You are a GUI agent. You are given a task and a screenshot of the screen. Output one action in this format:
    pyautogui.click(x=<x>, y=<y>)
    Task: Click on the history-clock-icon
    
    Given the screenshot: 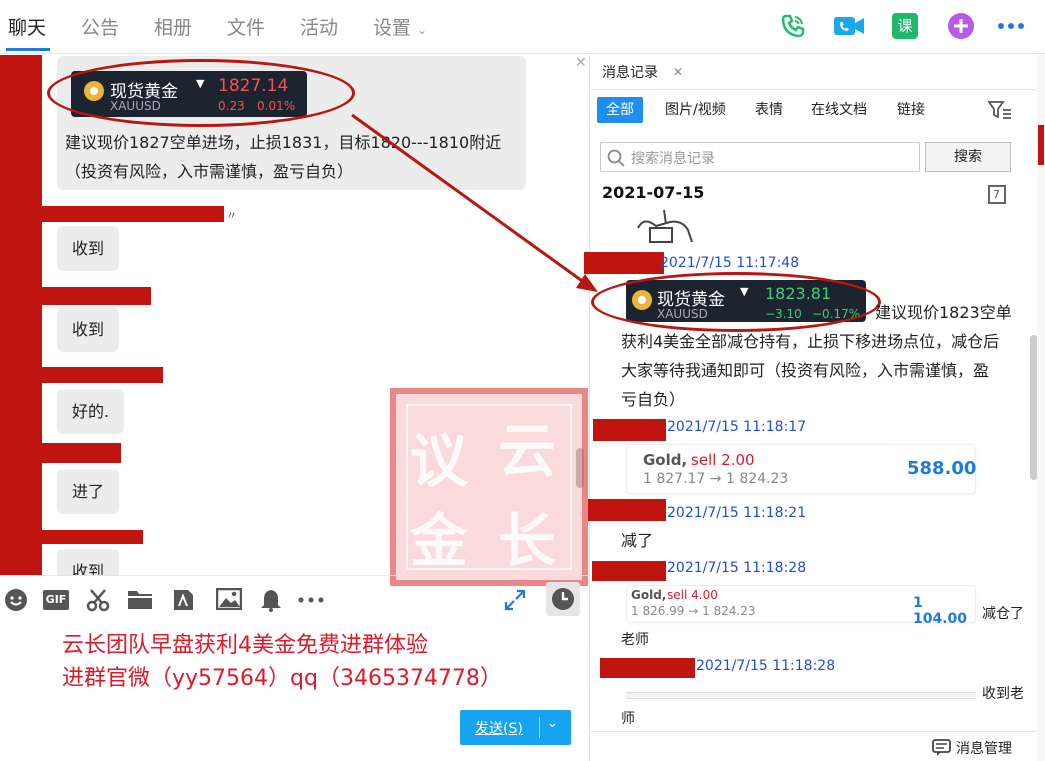 What is the action you would take?
    pyautogui.click(x=563, y=599)
    